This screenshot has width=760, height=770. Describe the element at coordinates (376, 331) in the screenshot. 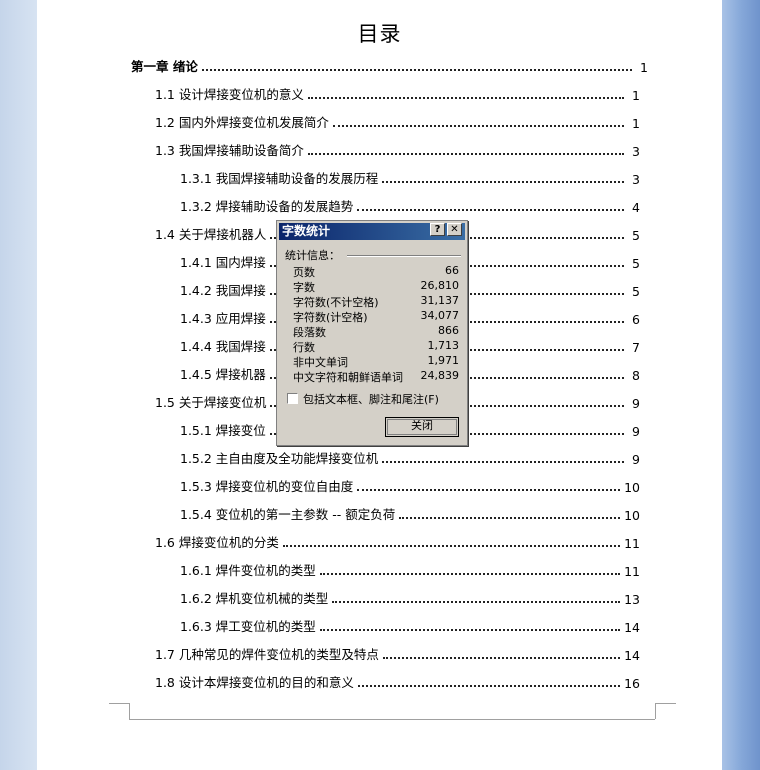

I see `stat-row: 段落数 866` at that location.